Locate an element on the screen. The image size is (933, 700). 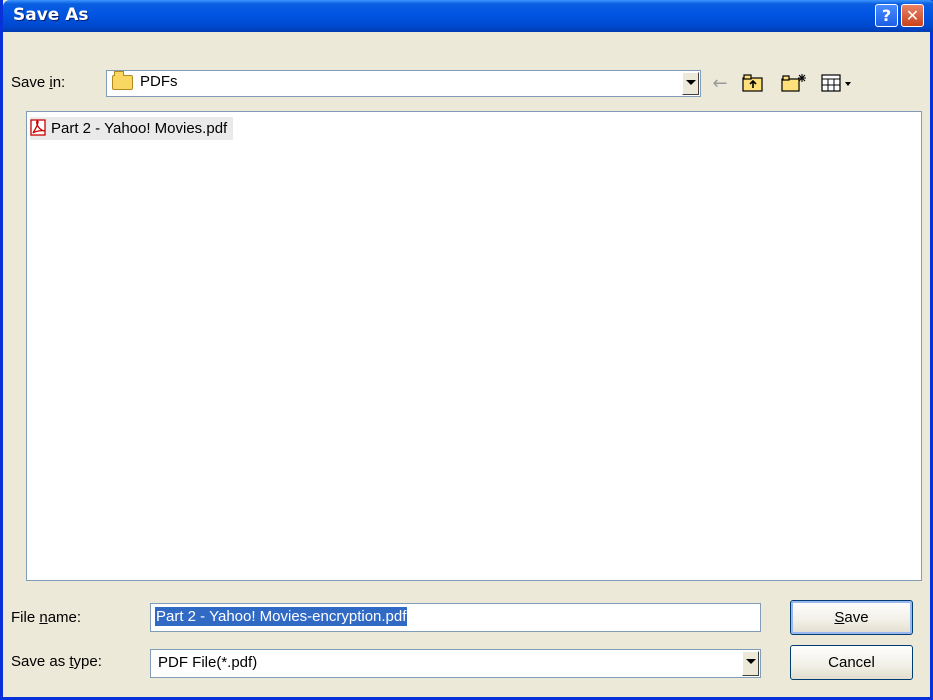
save-as-type-value: PDF File(*.pdf) is located at coordinates (208, 662).